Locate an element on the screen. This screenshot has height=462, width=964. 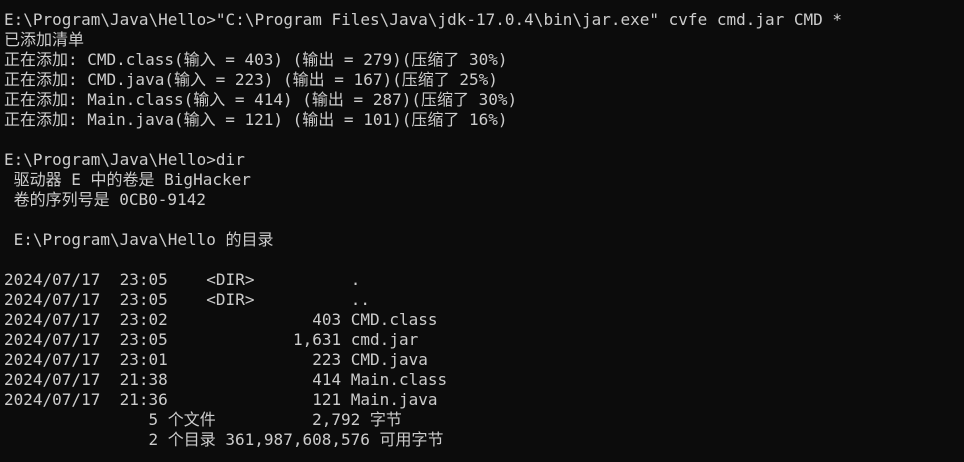
file-entry-cmd-jar: 2024/07/17 23:05 1,631 cmd.jar is located at coordinates (211, 339).